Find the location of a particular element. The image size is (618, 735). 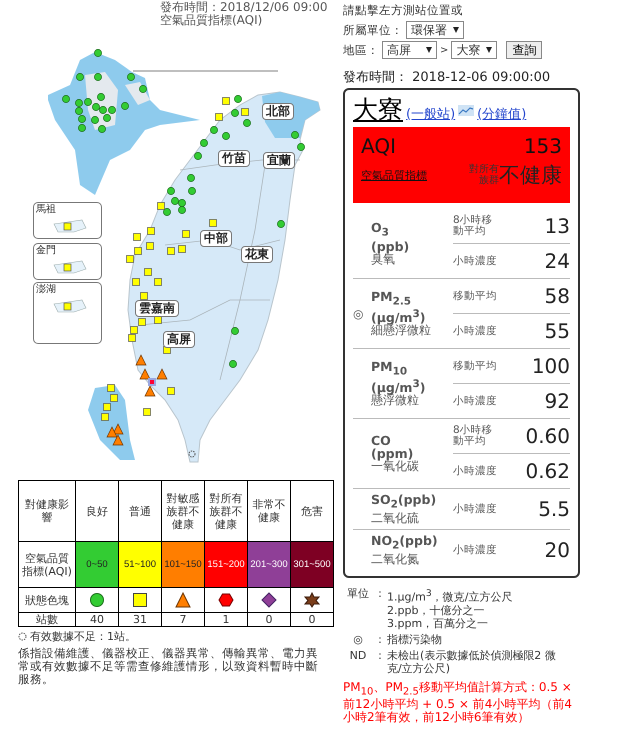

indicator-mark: ◎ is located at coordinates (358, 313).